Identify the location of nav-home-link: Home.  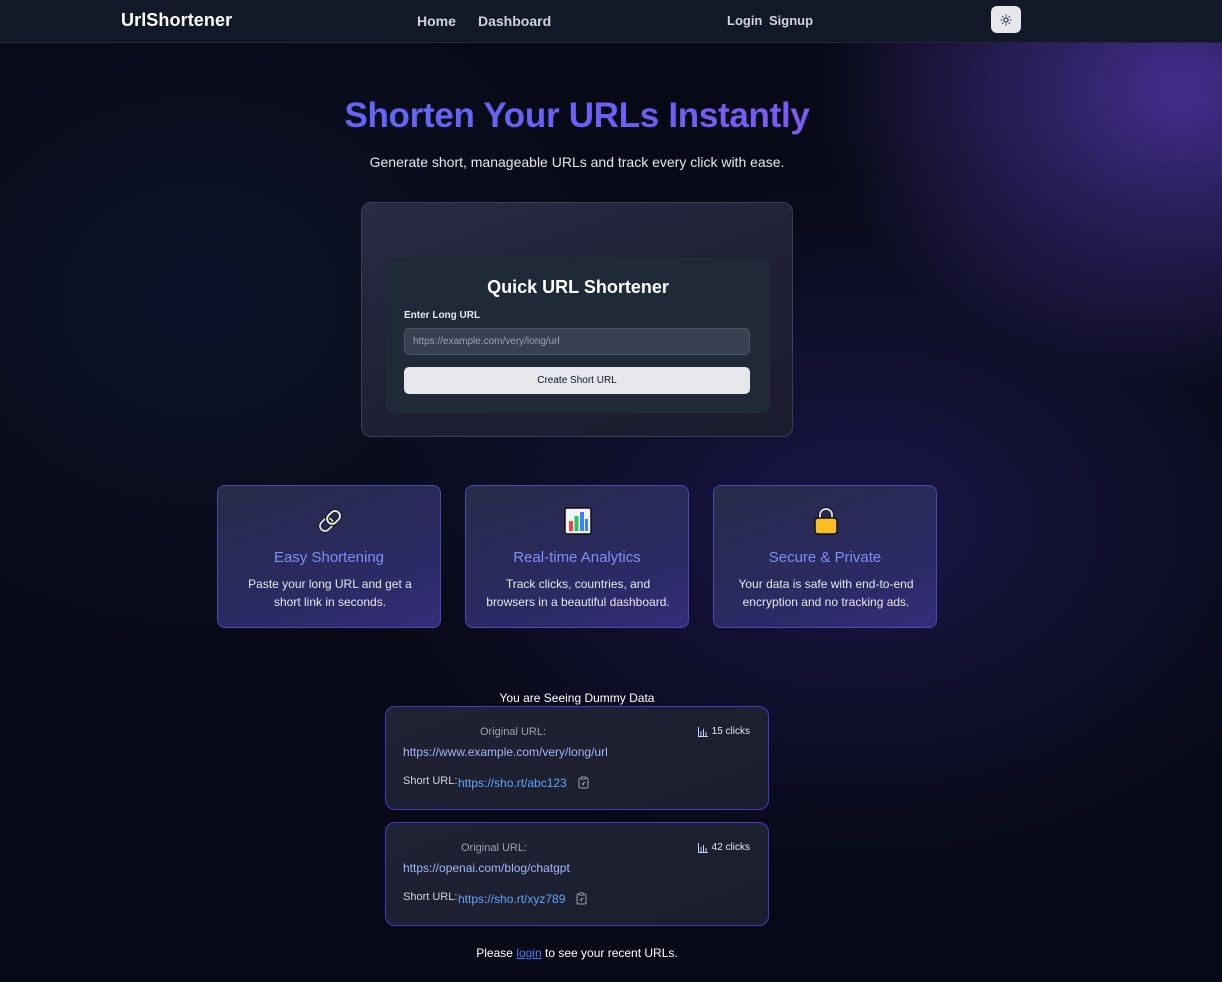
(436, 21).